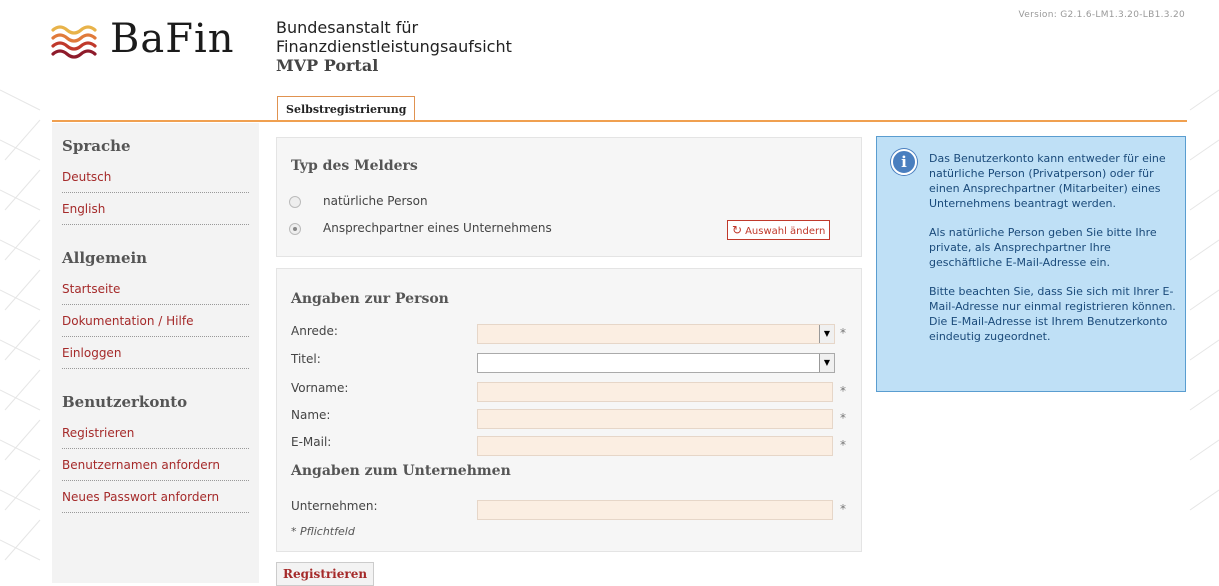 The height and width of the screenshot is (586, 1219). Describe the element at coordinates (401, 471) in the screenshot. I see `company-heading: Angaben zum Unternehmen` at that location.